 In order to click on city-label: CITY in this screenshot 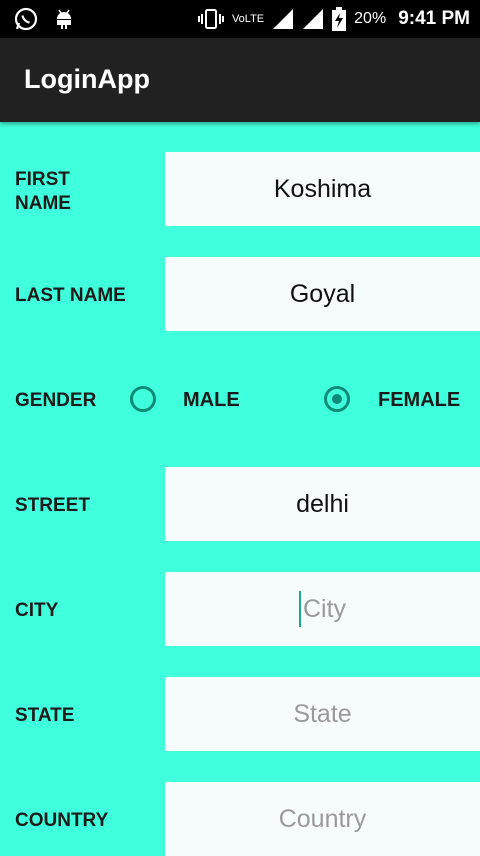, I will do `click(37, 610)`.